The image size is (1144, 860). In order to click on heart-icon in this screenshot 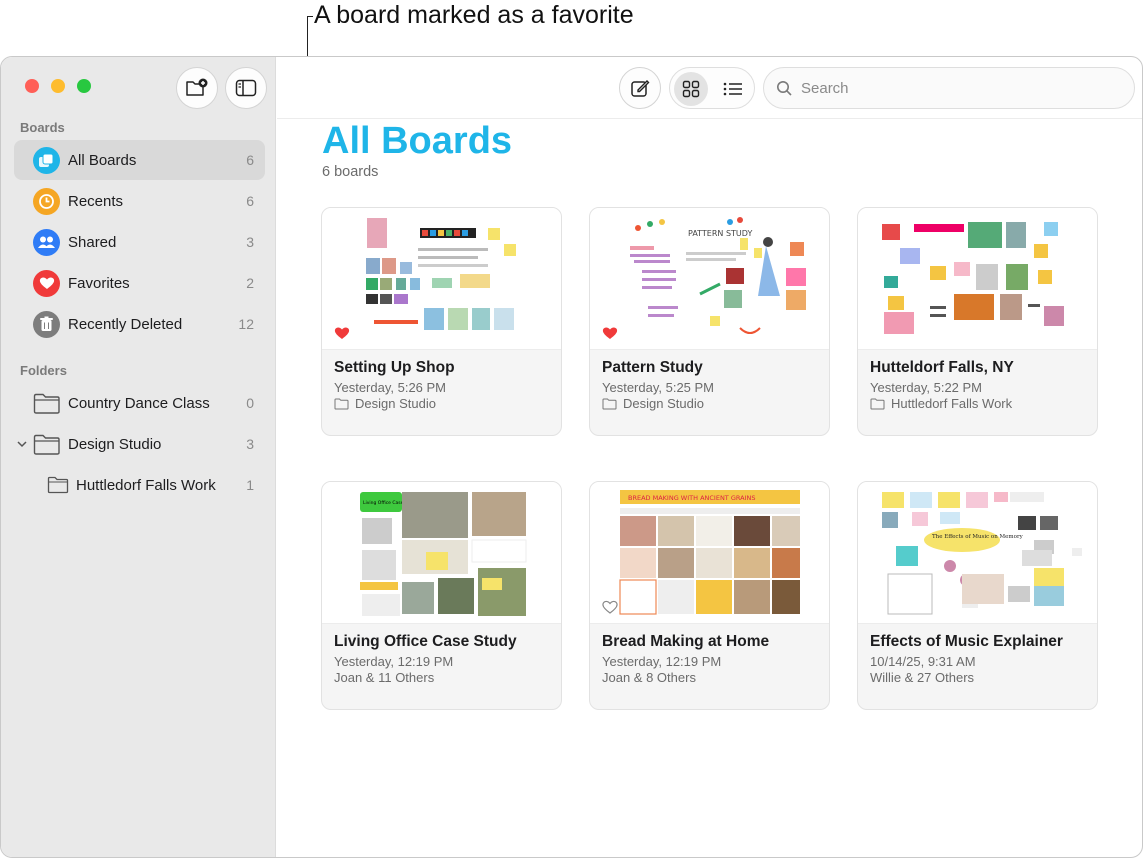, I will do `click(46, 283)`.